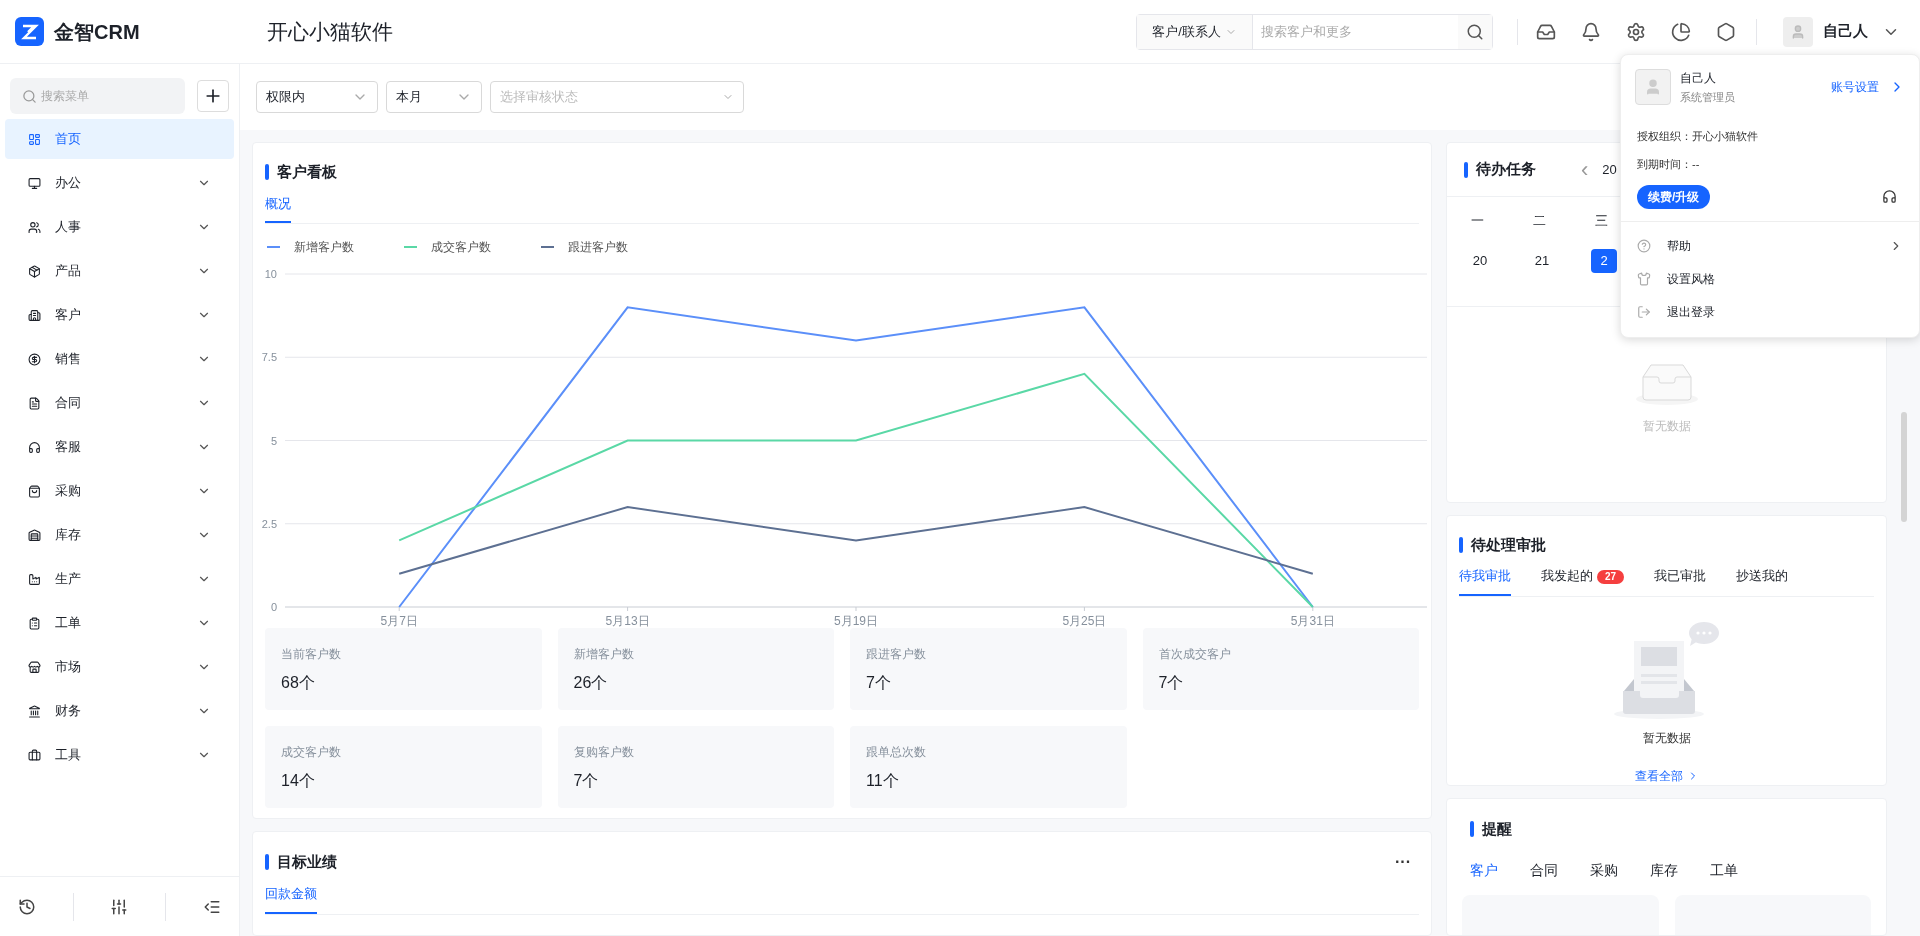 The width and height of the screenshot is (1920, 936). I want to click on weekday-label: 一, so click(1477, 221).